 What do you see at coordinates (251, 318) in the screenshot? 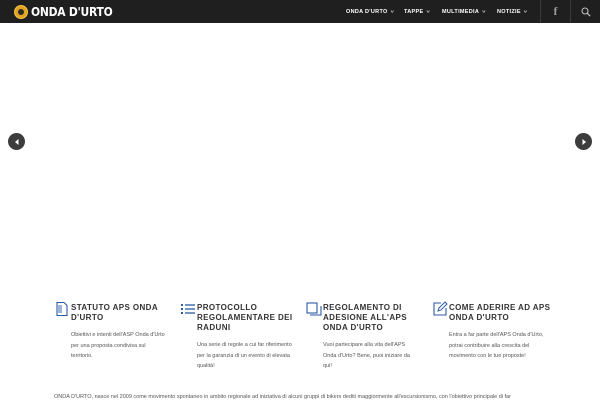
I see `feature-title: PROTOCOLLO REGOLAMENTARE DEI RADUNI` at bounding box center [251, 318].